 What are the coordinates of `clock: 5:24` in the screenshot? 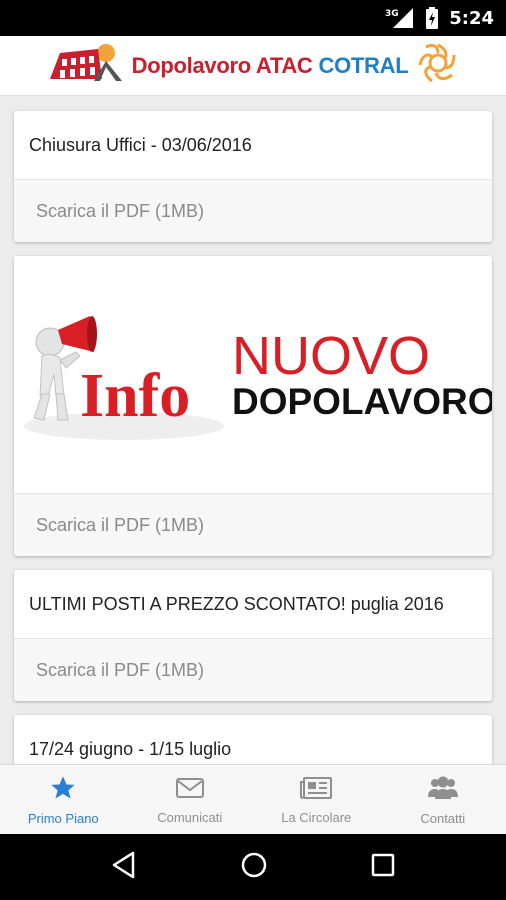 It's located at (471, 18).